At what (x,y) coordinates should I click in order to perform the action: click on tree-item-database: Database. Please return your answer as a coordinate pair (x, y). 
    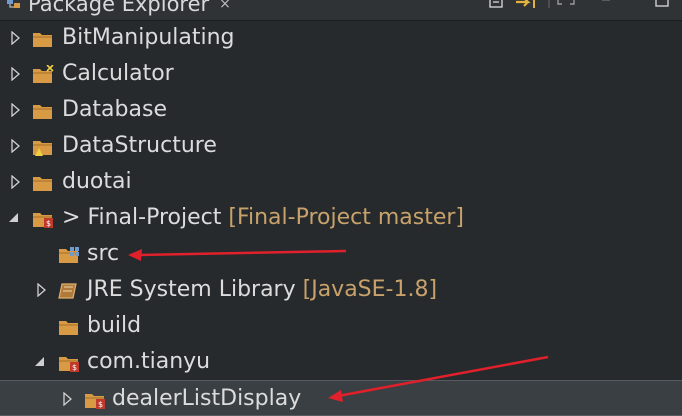
    Looking at the image, I should click on (341, 110).